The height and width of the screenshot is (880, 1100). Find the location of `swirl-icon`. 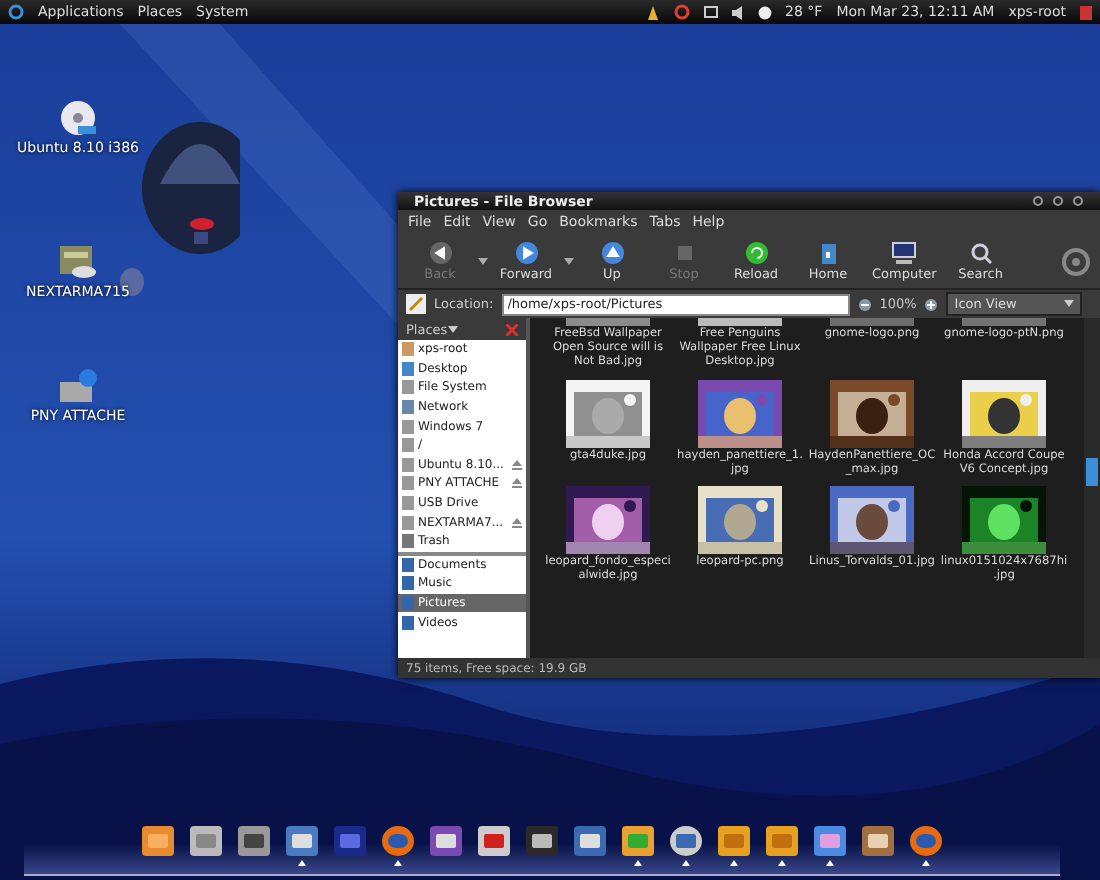

swirl-icon is located at coordinates (681, 12).